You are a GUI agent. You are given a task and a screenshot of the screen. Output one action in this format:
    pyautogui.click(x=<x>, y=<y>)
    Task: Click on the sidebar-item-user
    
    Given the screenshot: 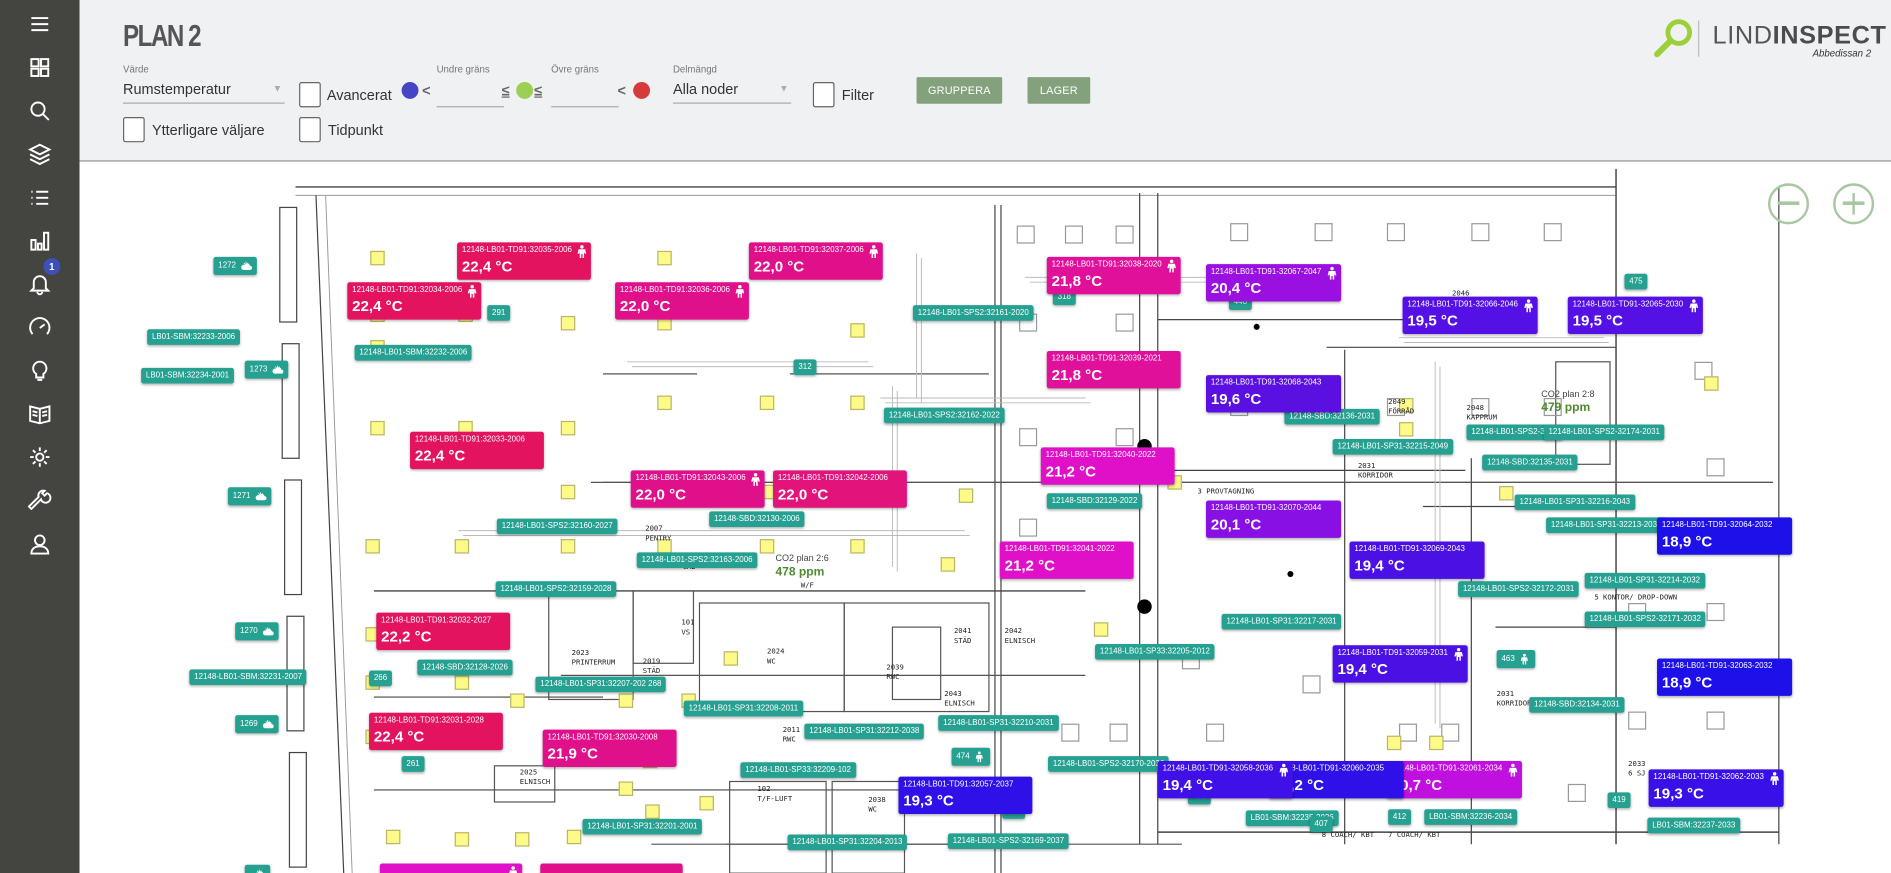 What is the action you would take?
    pyautogui.click(x=40, y=543)
    